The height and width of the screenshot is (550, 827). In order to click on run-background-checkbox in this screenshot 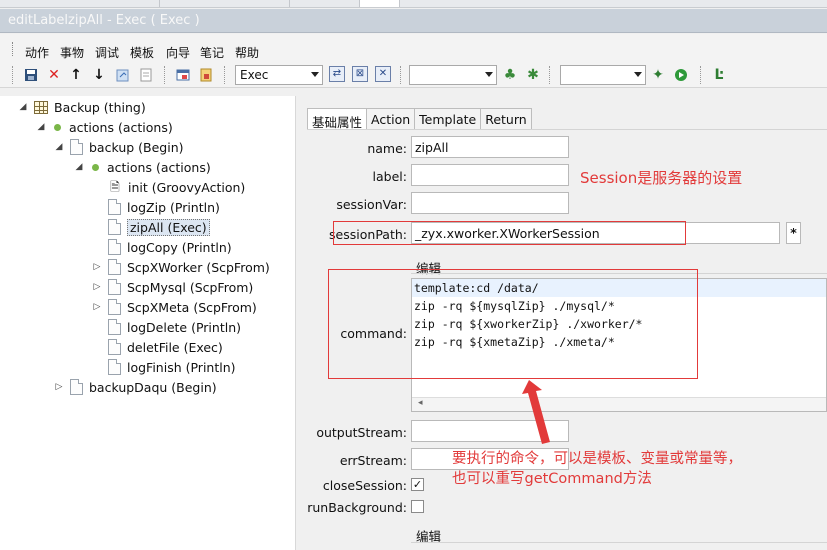, I will do `click(417, 506)`.